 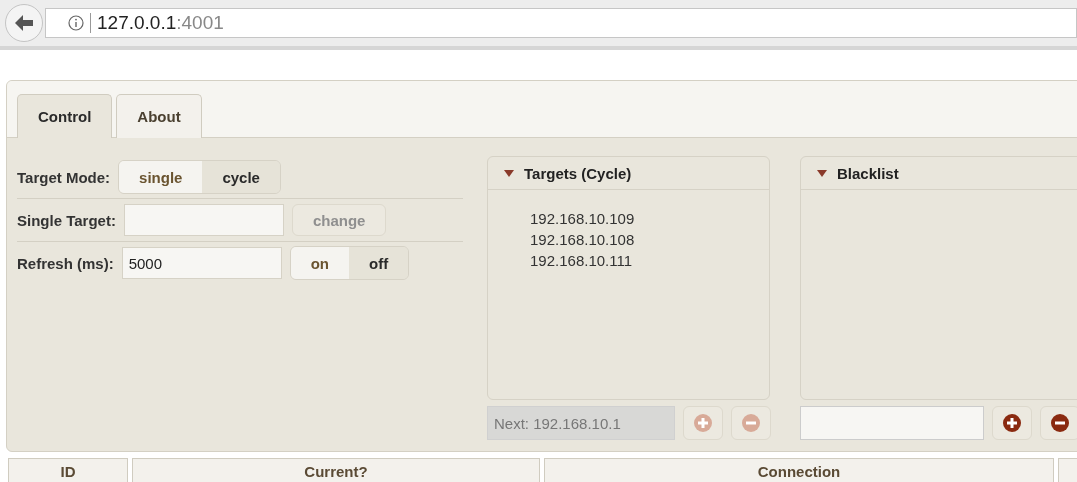 I want to click on field-label: Target Mode:, so click(x=64, y=177).